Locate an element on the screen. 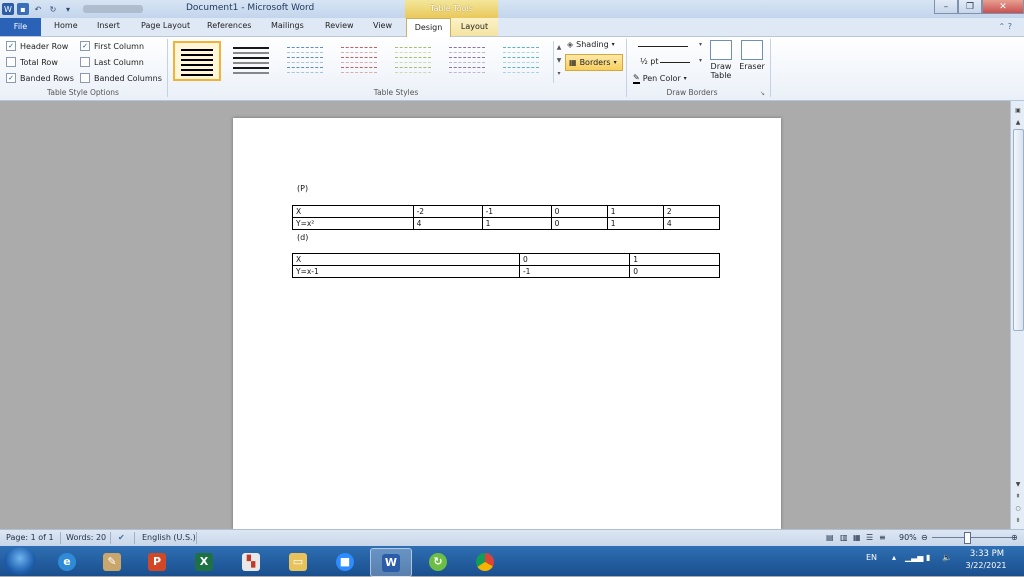 The image size is (1024, 577). proofing-icon: ✔ is located at coordinates (121, 537).